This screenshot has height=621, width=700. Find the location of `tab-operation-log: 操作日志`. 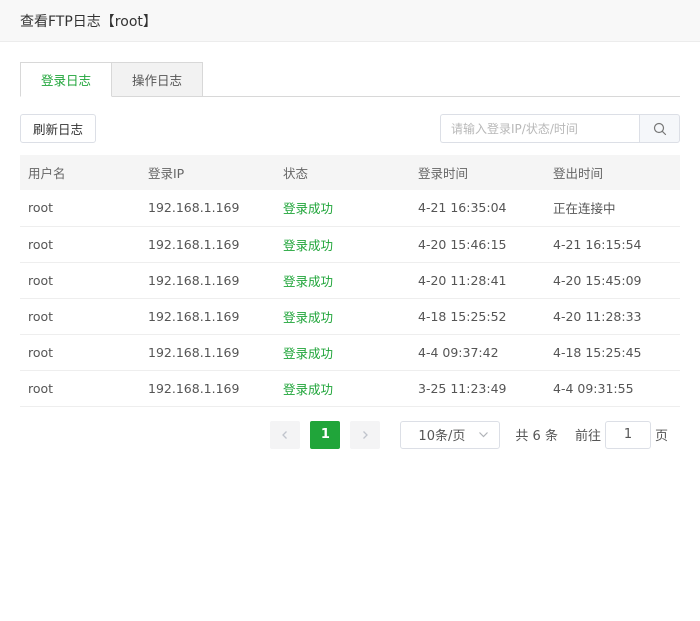

tab-operation-log: 操作日志 is located at coordinates (158, 79).